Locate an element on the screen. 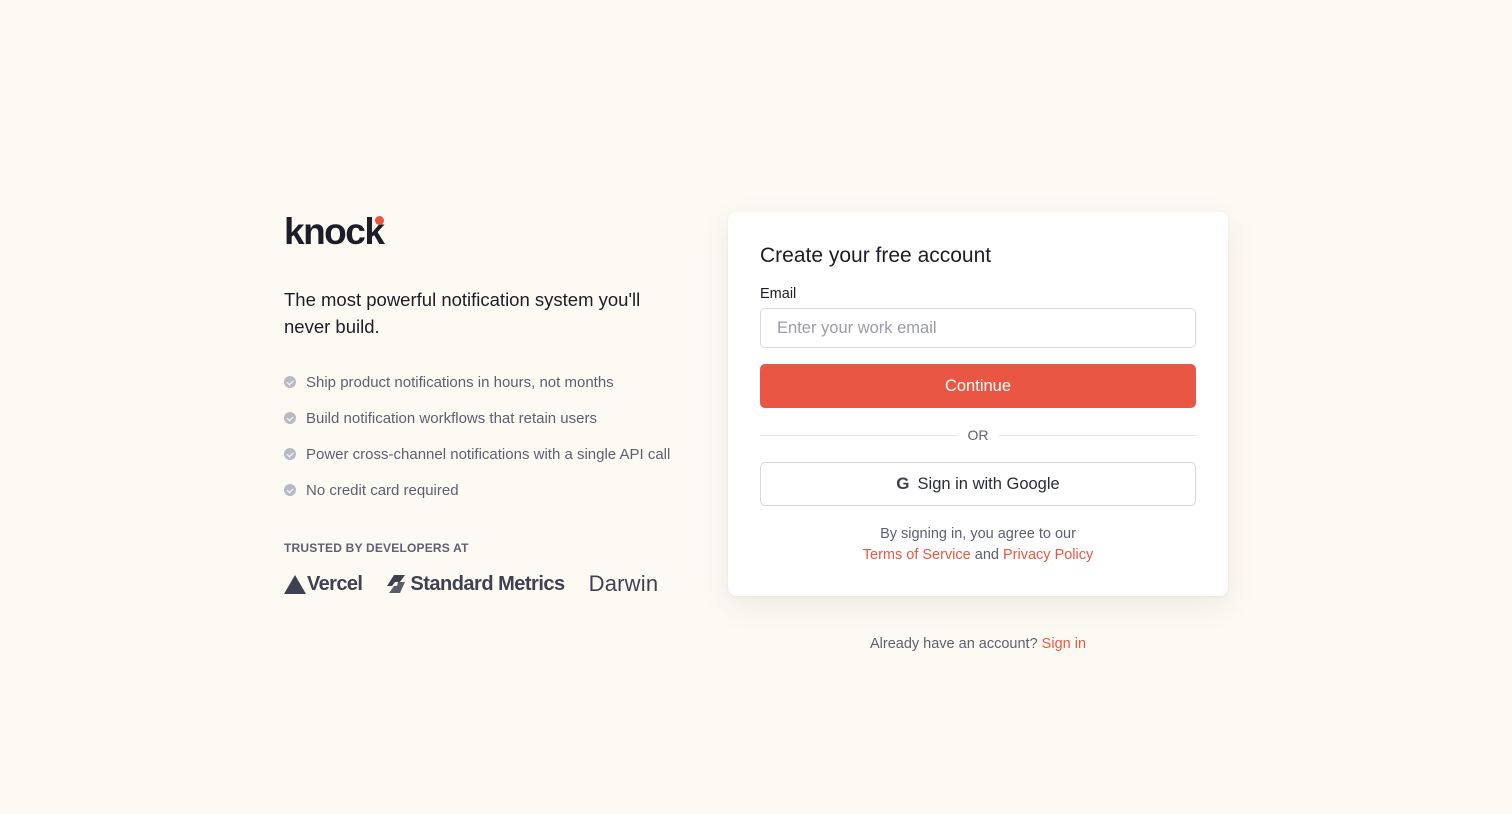 This screenshot has width=1512, height=814. knock-logo: knock is located at coordinates (339, 231).